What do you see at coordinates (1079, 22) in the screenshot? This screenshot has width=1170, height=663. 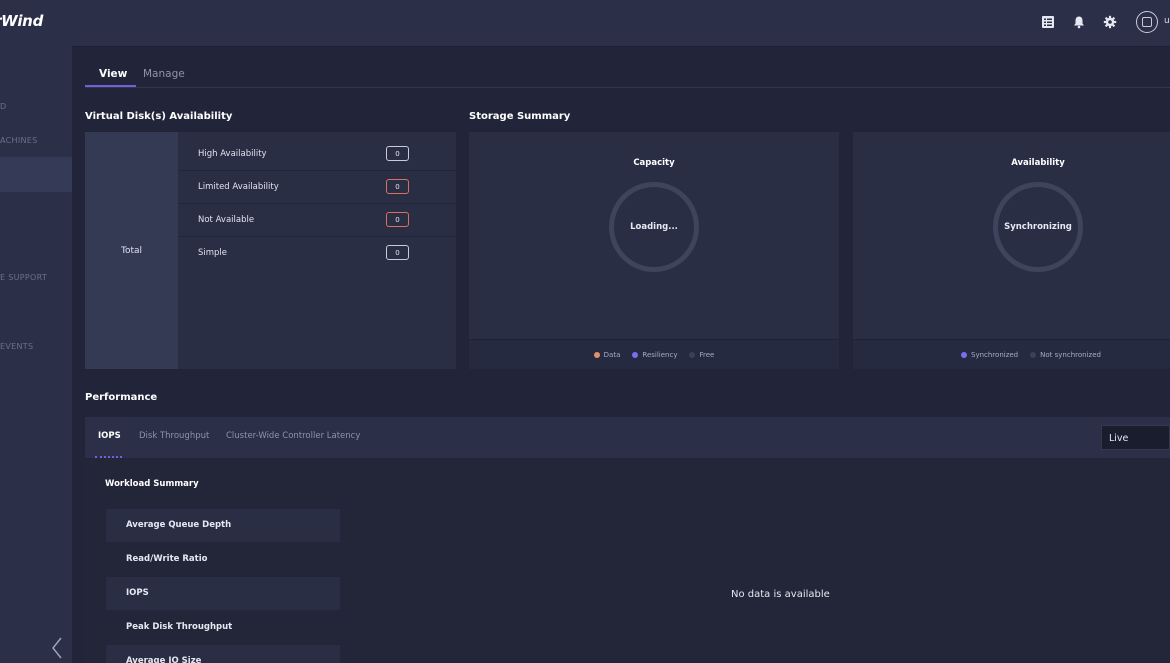 I see `bell-icon` at bounding box center [1079, 22].